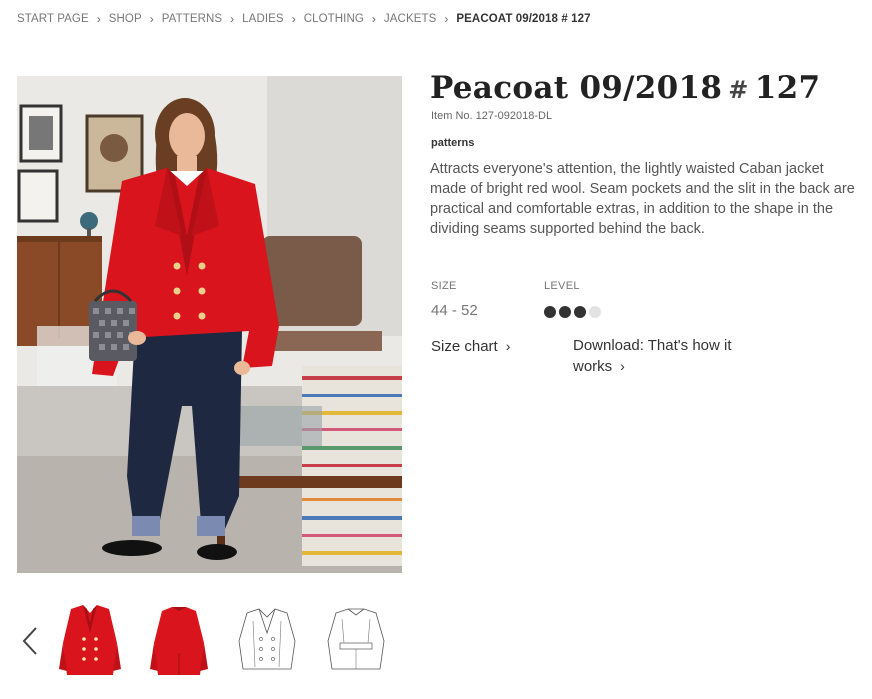 The height and width of the screenshot is (699, 872). What do you see at coordinates (454, 310) in the screenshot?
I see `size-value: 44 - 52` at bounding box center [454, 310].